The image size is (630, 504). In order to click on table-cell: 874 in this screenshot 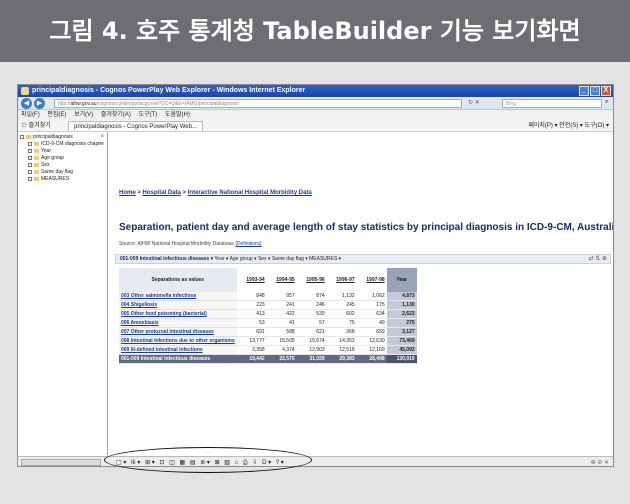, I will do `click(311, 296)`.